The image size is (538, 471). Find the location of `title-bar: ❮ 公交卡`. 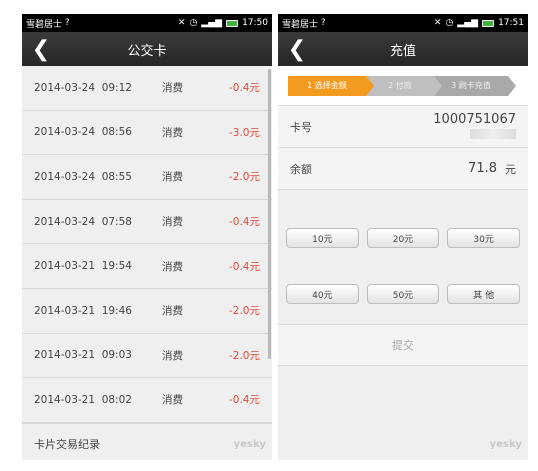

title-bar: ❮ 公交卡 is located at coordinates (147, 49).